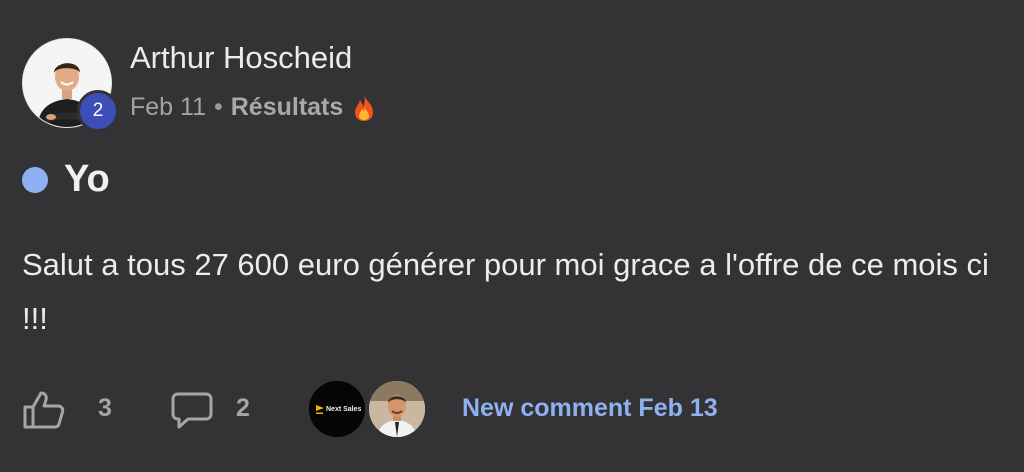 Image resolution: width=1024 pixels, height=472 pixels. I want to click on post-actions: 3 2 Next Sales New comment Feb 13, so click(512, 409).